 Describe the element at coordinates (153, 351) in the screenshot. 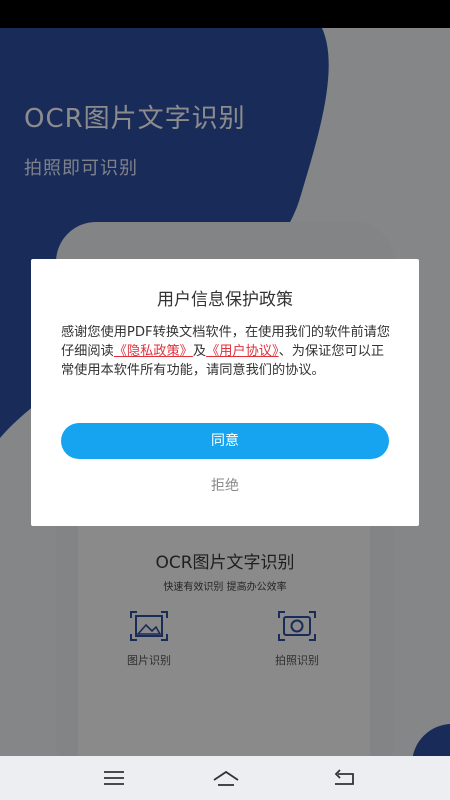

I see `privacy-policy-link: 《隐私政策》` at that location.